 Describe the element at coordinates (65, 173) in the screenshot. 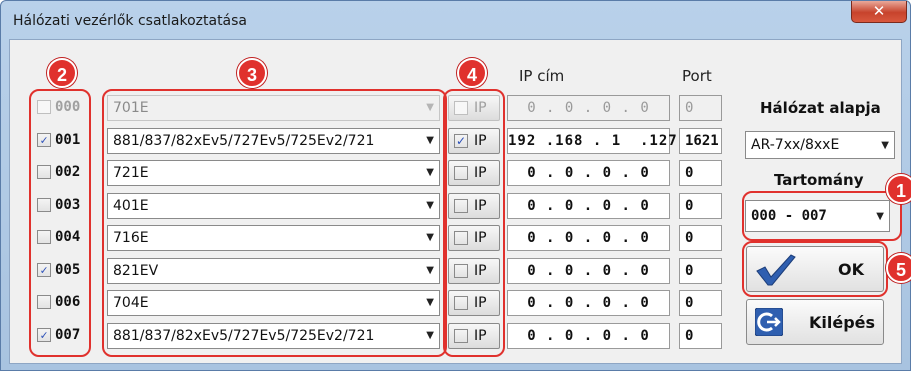

I see `controller-checkbox-002: 002` at that location.